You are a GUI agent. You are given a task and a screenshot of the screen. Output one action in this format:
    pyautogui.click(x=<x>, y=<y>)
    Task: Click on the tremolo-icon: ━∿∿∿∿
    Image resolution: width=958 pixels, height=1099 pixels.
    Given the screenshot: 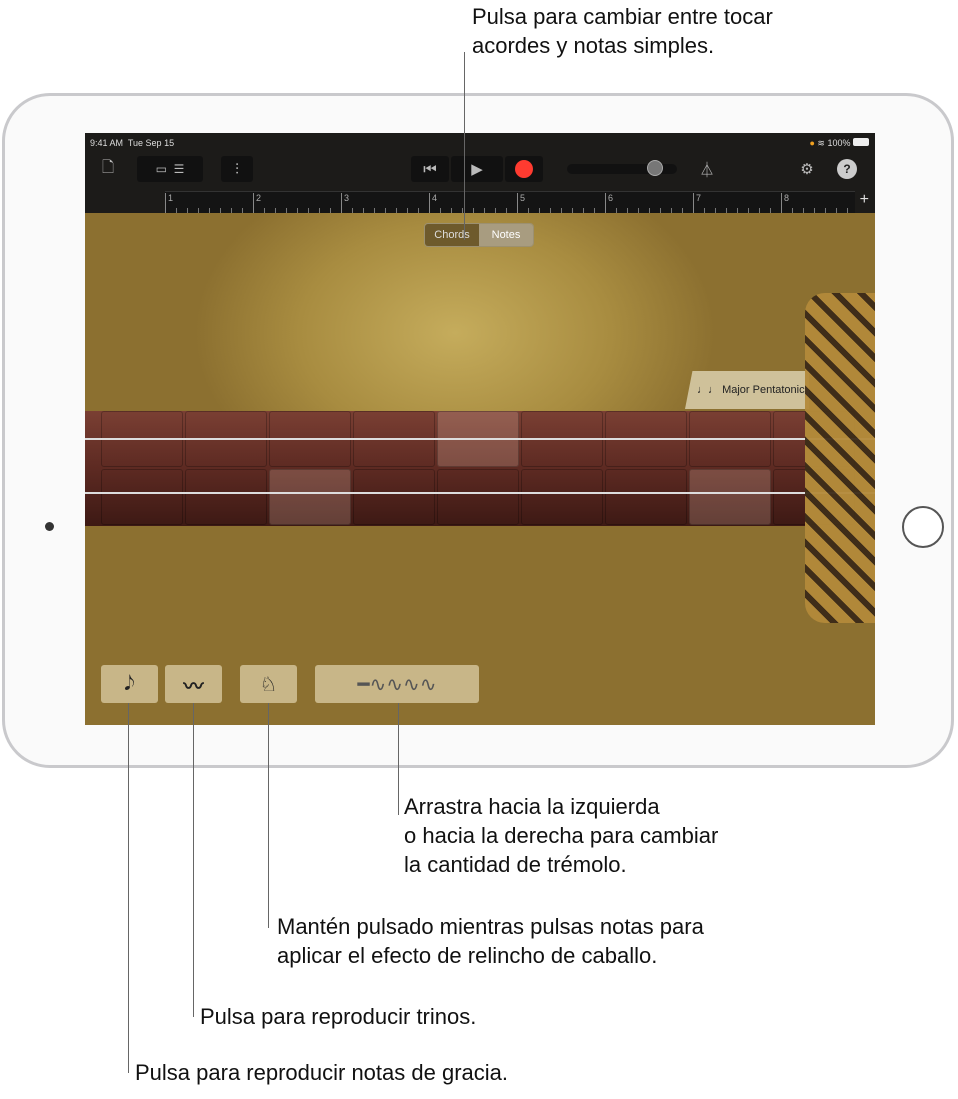 What is the action you would take?
    pyautogui.click(x=397, y=684)
    